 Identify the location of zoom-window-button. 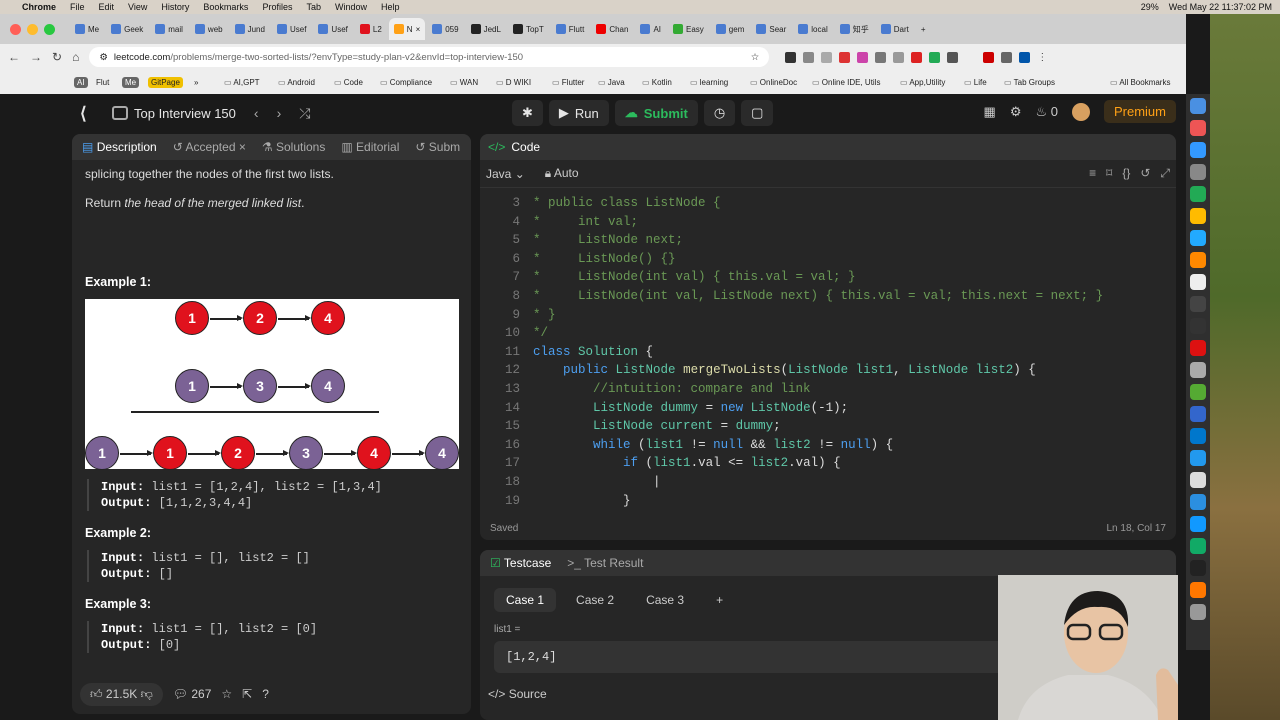
(49, 29).